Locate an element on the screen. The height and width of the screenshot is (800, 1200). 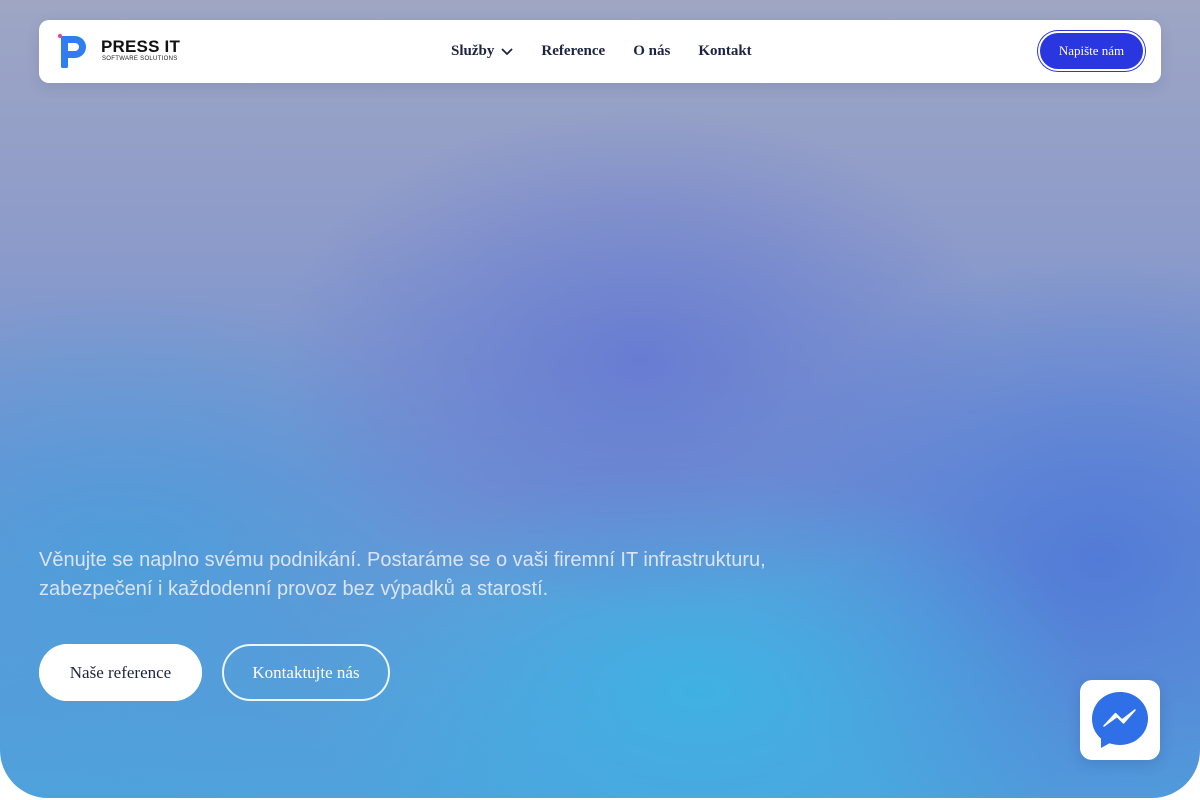
nav-item-kontakt: Kontakt is located at coordinates (724, 51).